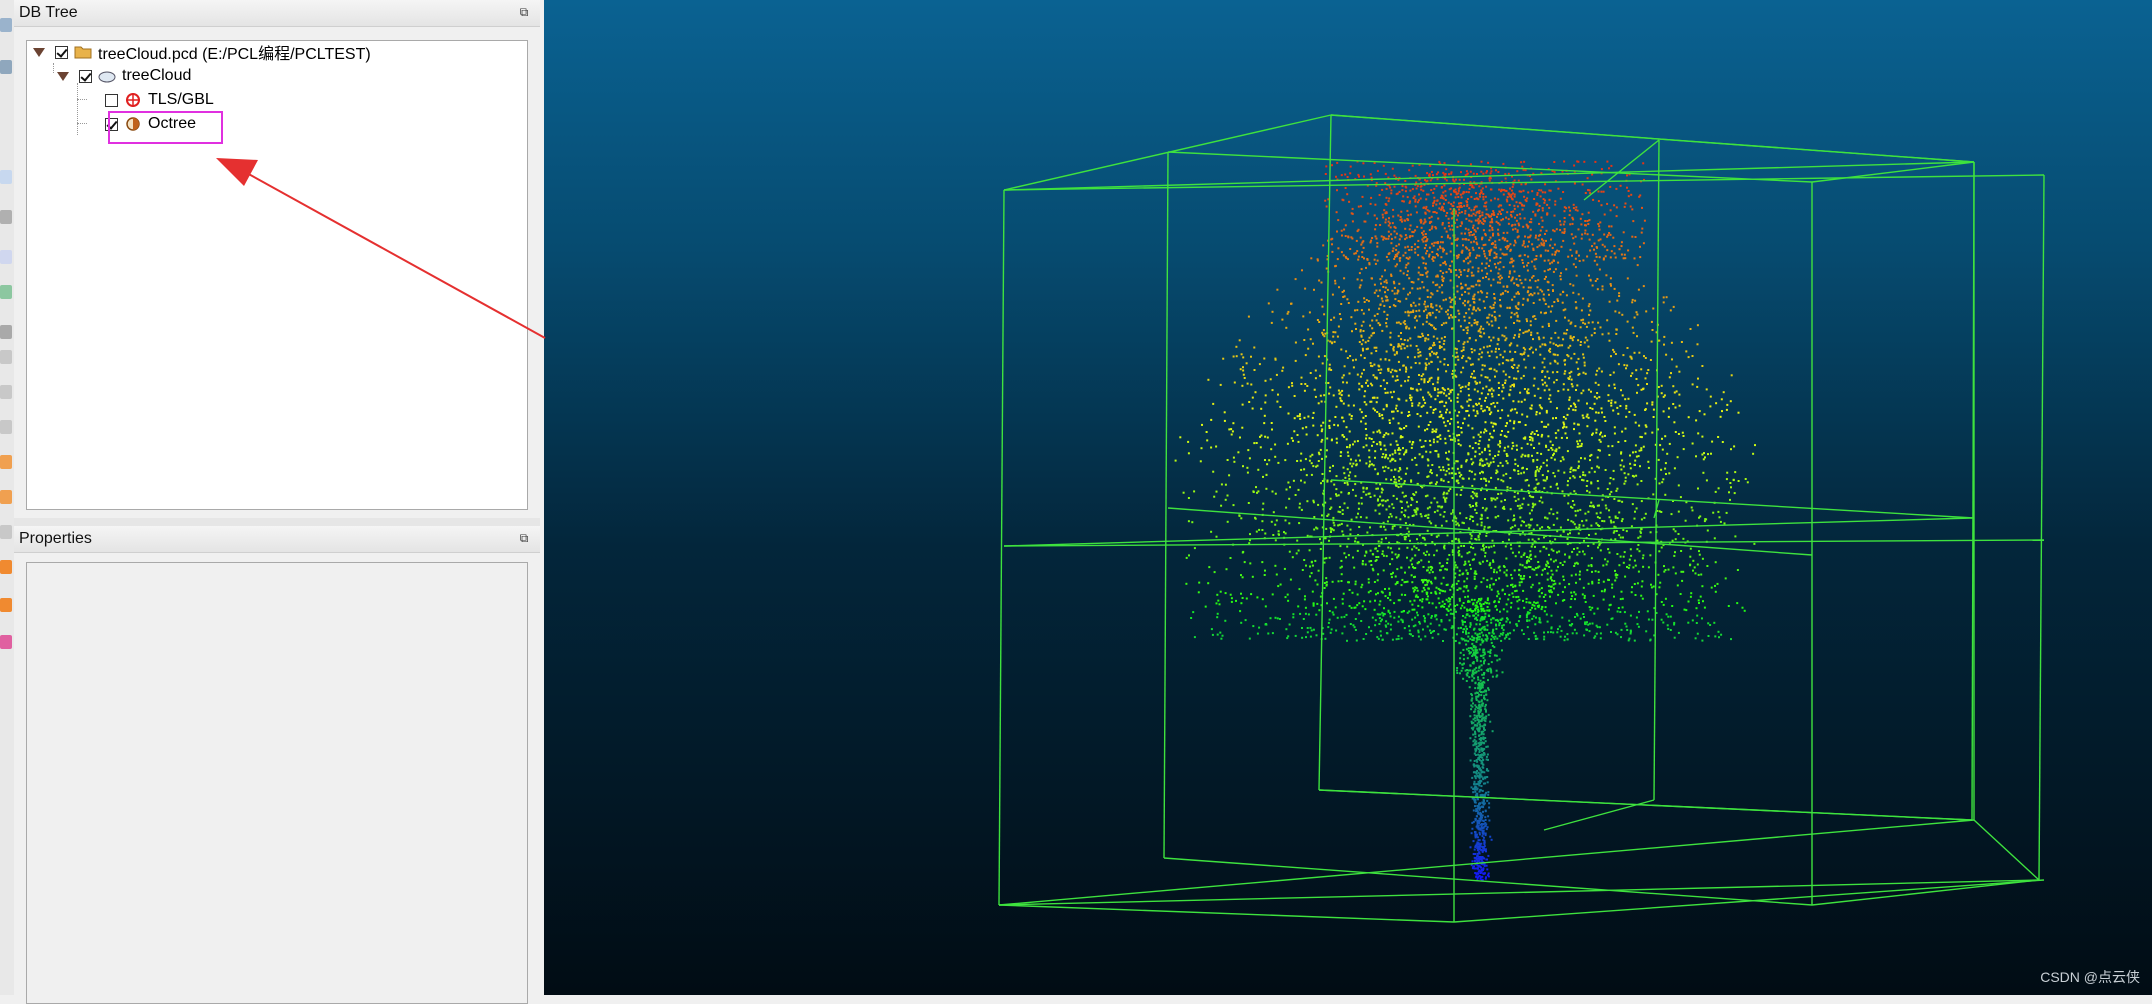 This screenshot has width=2152, height=1004. Describe the element at coordinates (6, 427) in the screenshot. I see `toolbar-page3-icon` at that location.